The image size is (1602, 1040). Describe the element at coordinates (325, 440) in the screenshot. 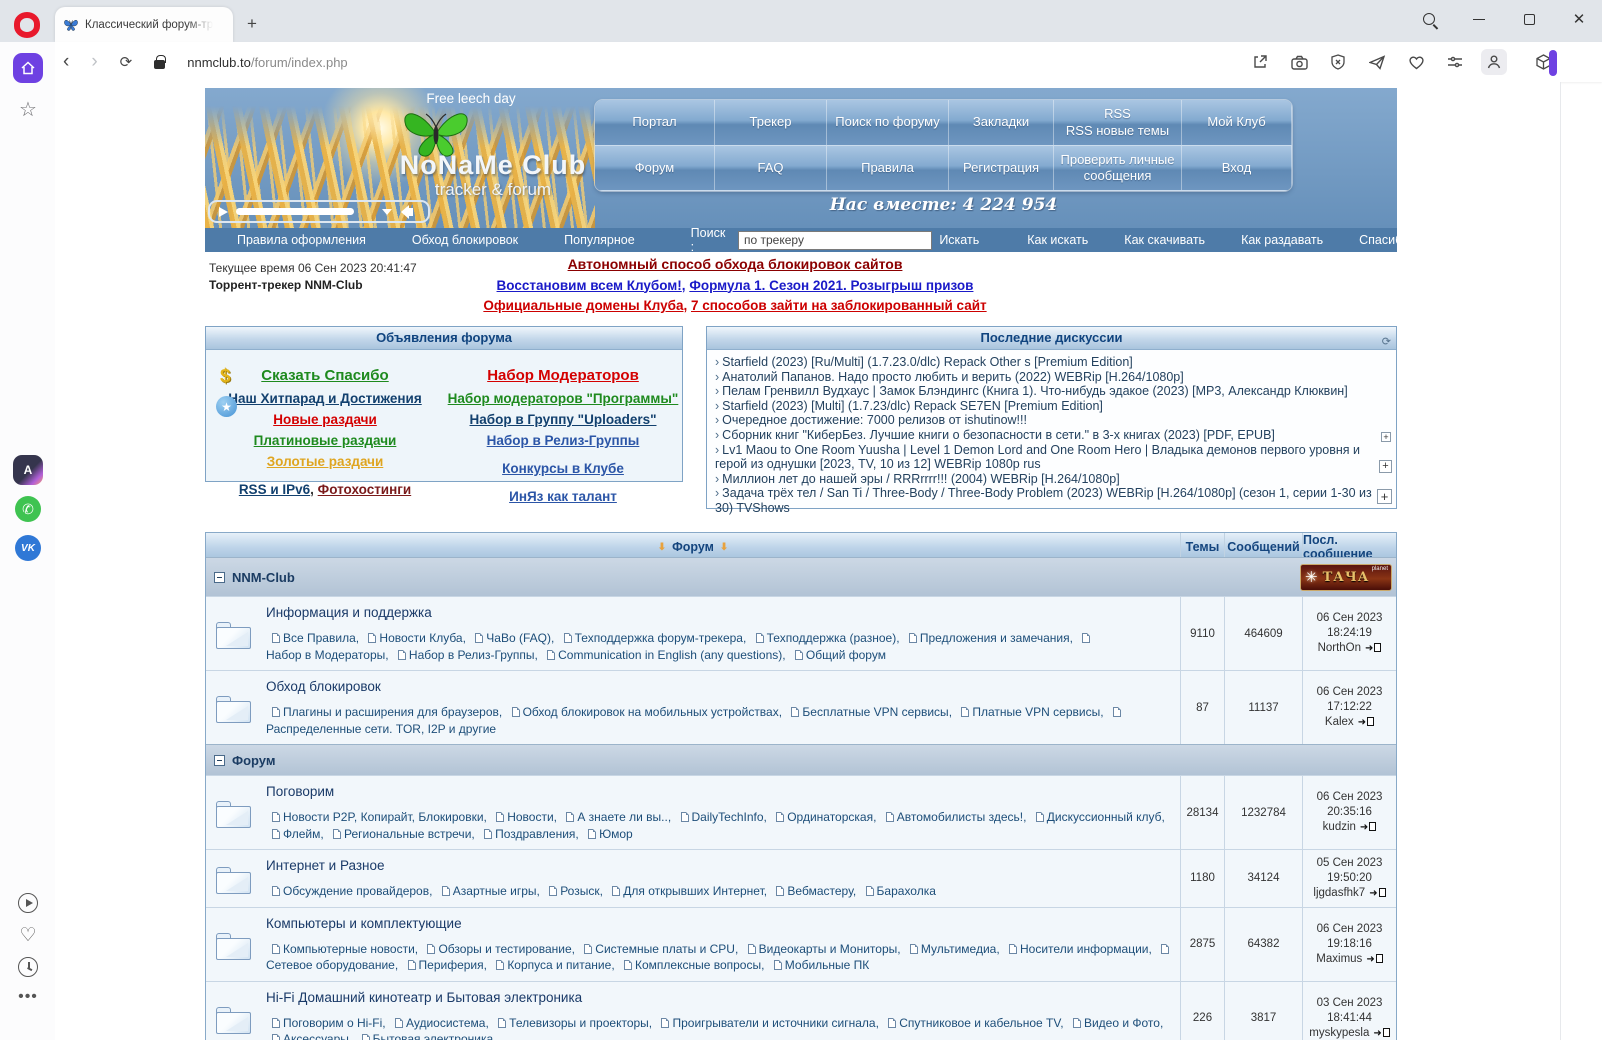

I see `announcement-link: Платиновые раздачи` at that location.